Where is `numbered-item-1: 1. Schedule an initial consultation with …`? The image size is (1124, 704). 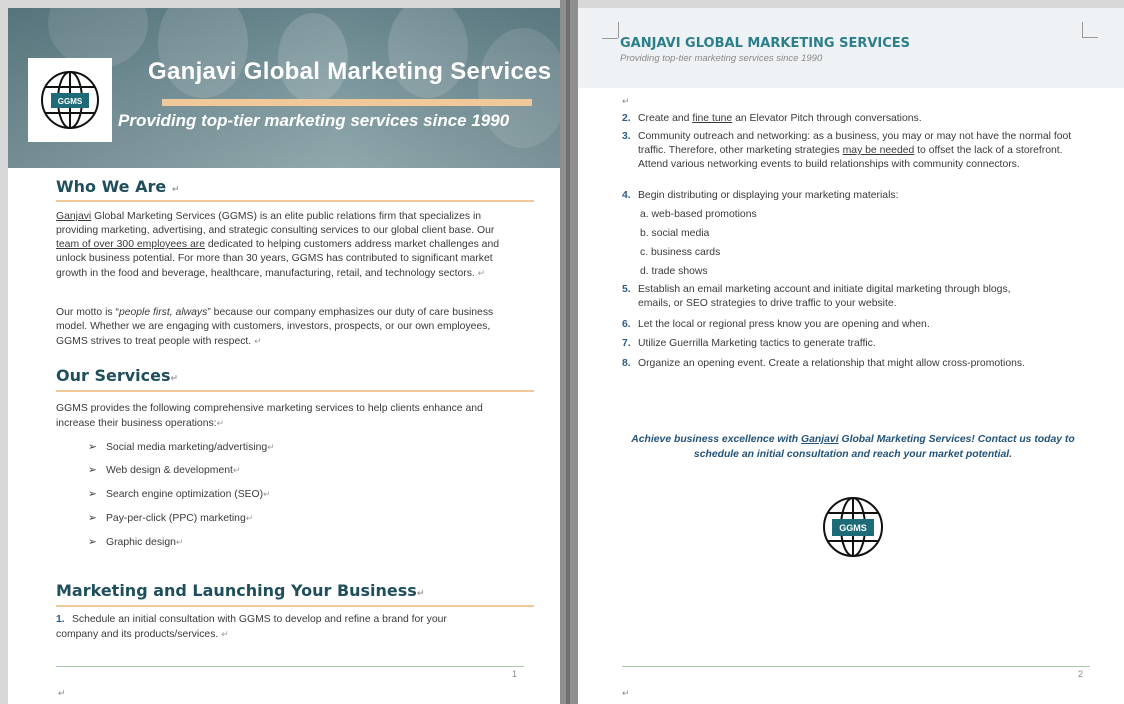 numbered-item-1: 1. Schedule an initial consultation with … is located at coordinates (251, 627).